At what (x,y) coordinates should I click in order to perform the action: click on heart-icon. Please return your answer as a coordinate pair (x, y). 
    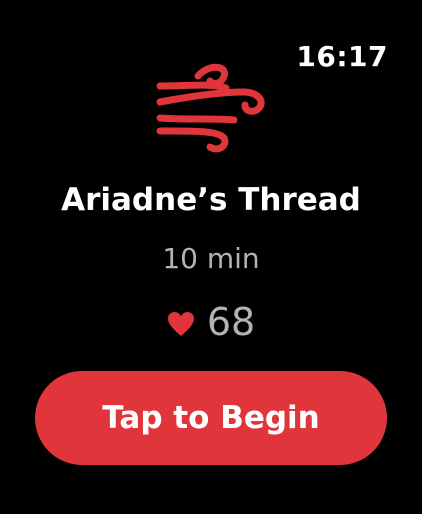
    Looking at the image, I should click on (180, 324).